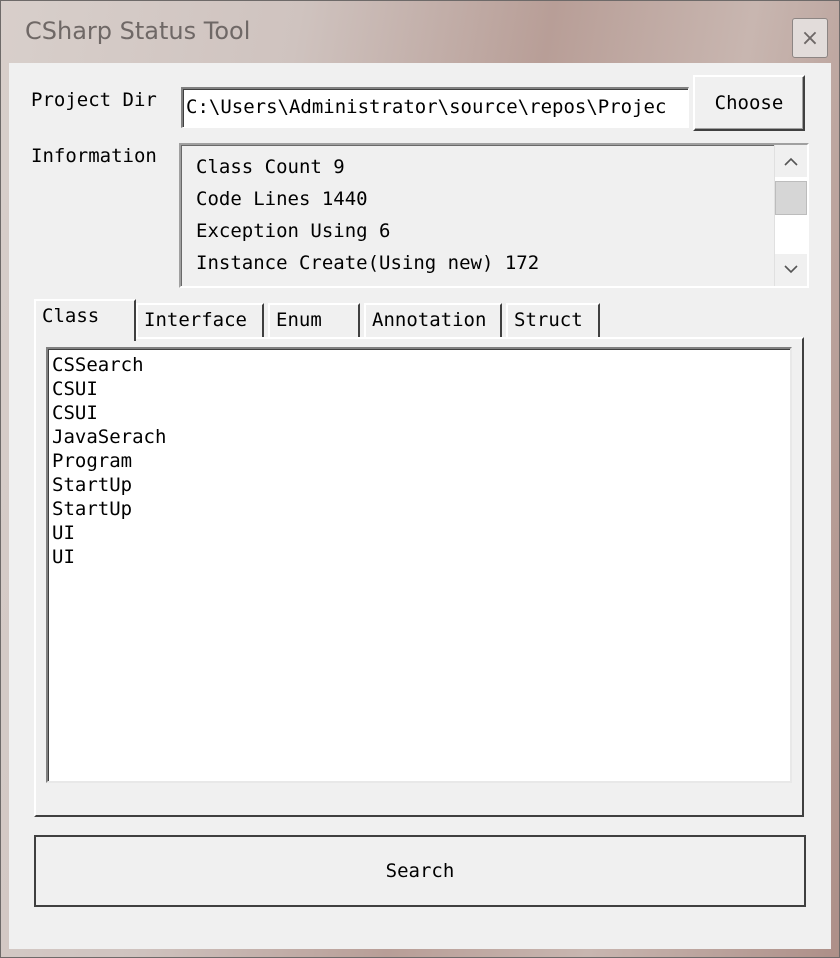  Describe the element at coordinates (548, 320) in the screenshot. I see `tab-struct-label: Struct` at that location.